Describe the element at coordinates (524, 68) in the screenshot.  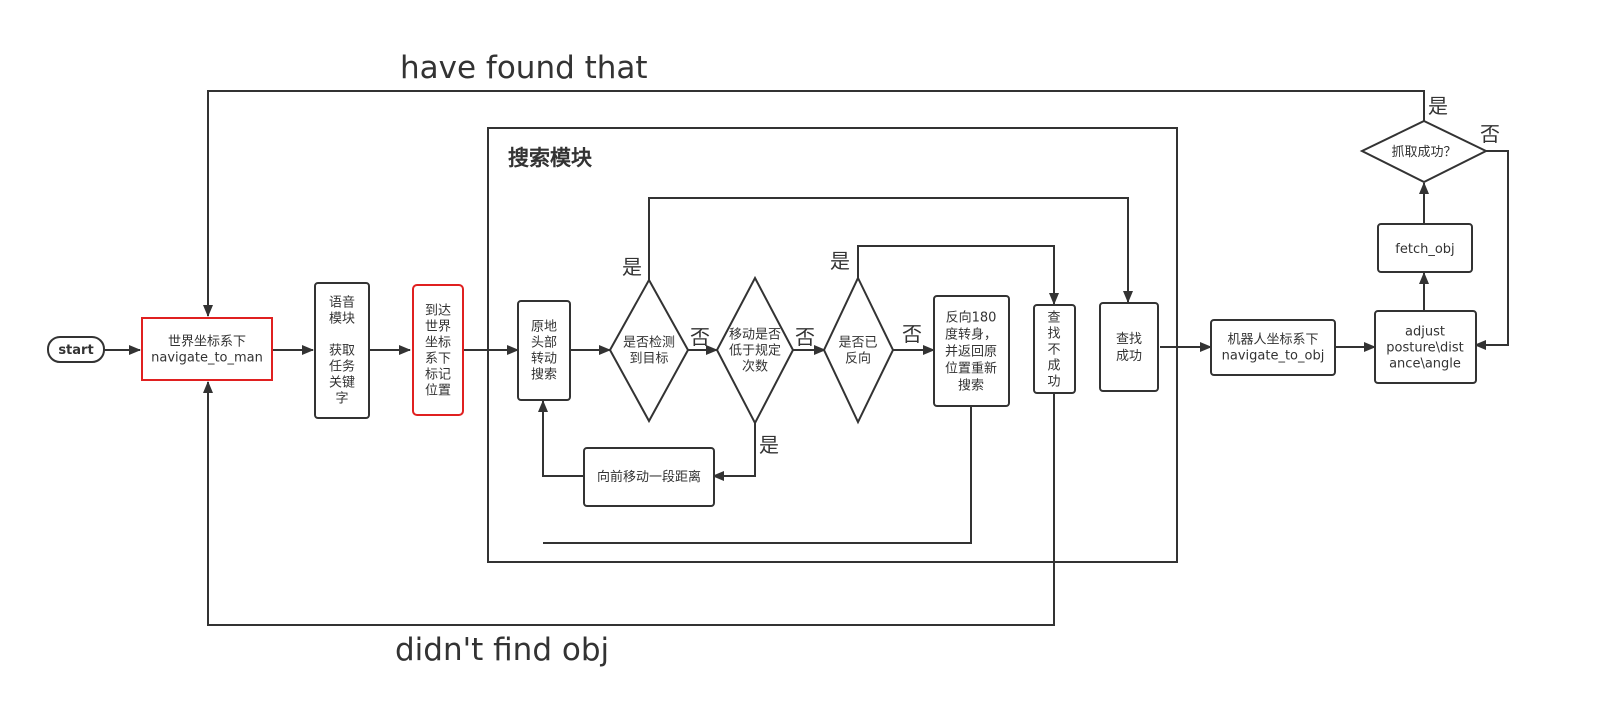
I see `have-found-label: have found that` at that location.